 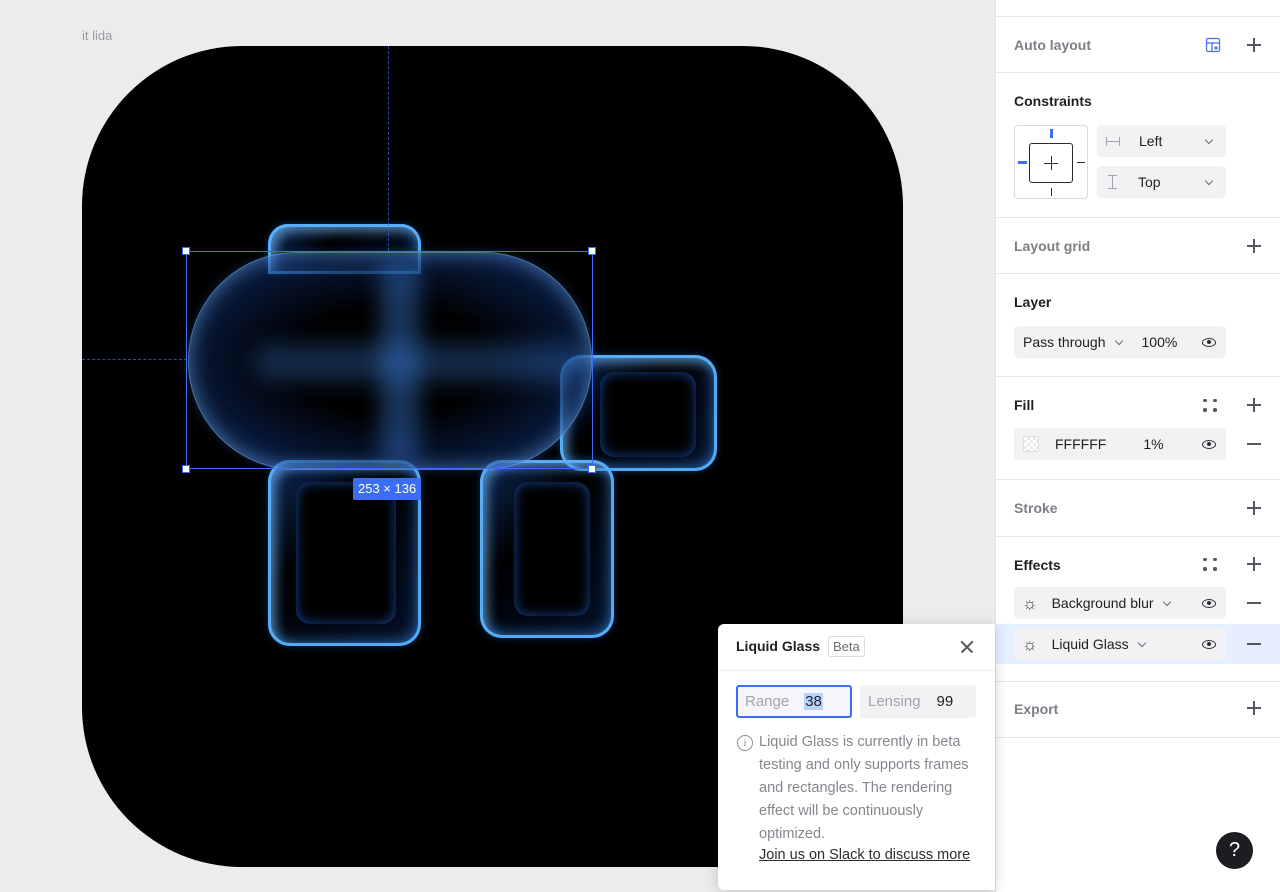 I want to click on suggest-auto-layout-icon, so click(x=1213, y=45).